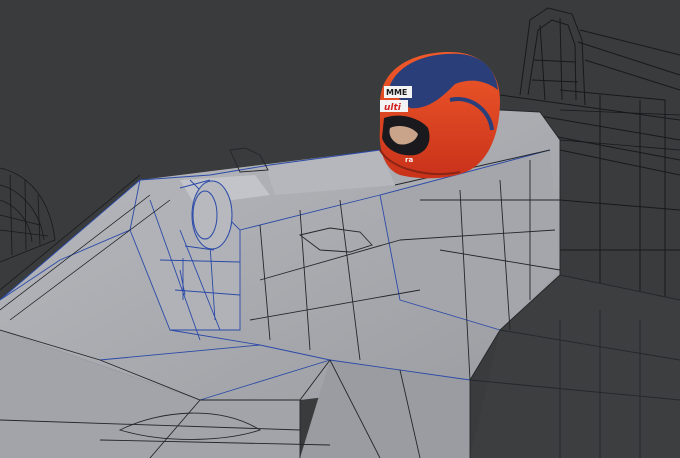 The image size is (680, 458). I want to click on helmet-sponsor-side: ulti, so click(393, 108).